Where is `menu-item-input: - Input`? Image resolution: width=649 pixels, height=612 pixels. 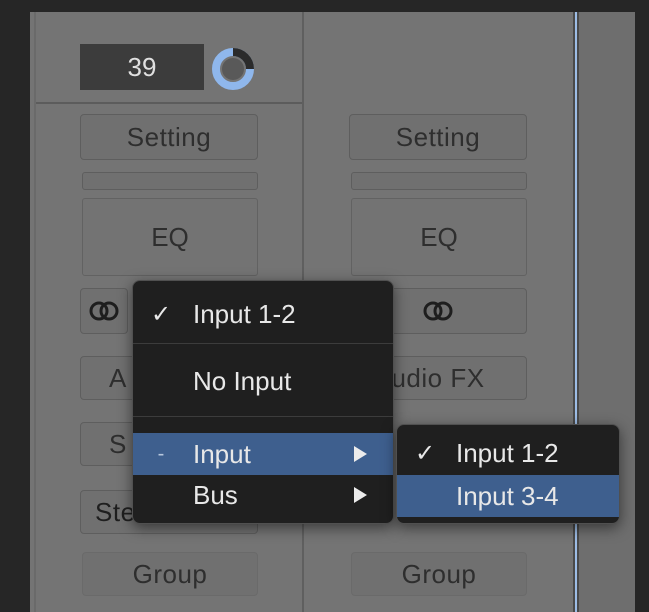 menu-item-input: - Input is located at coordinates (263, 454).